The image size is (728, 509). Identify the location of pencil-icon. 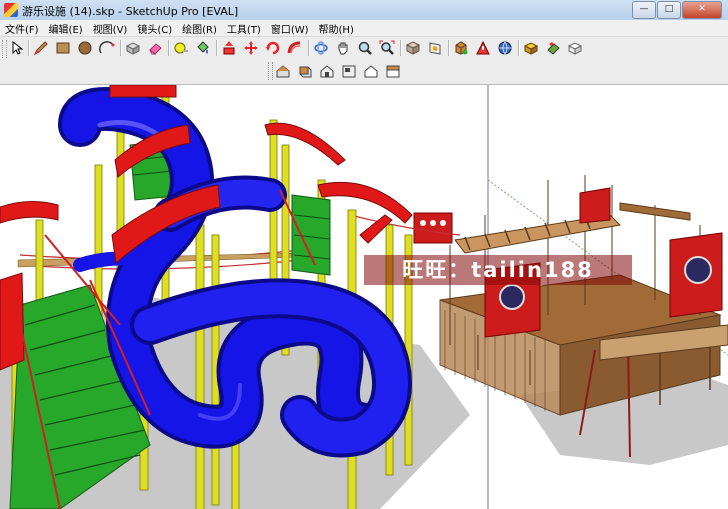
(41, 48).